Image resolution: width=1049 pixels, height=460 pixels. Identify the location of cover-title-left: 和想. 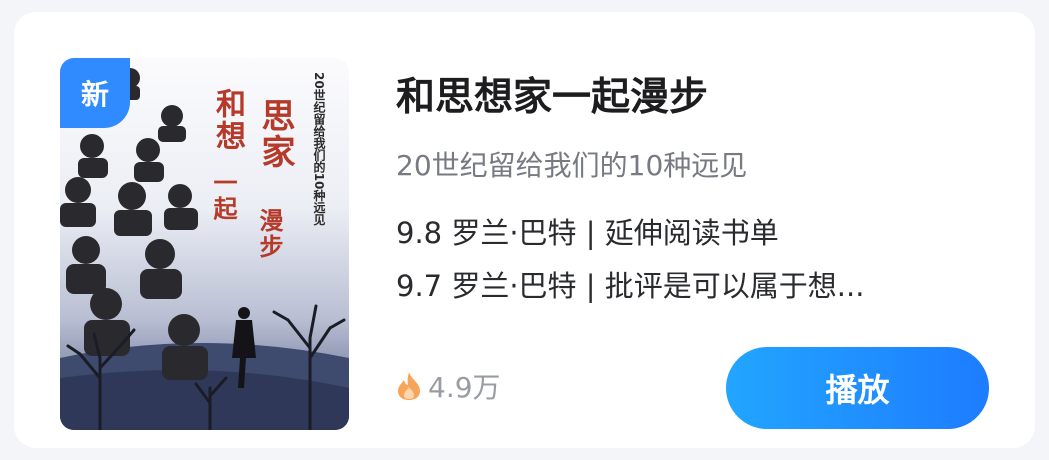
(227, 120).